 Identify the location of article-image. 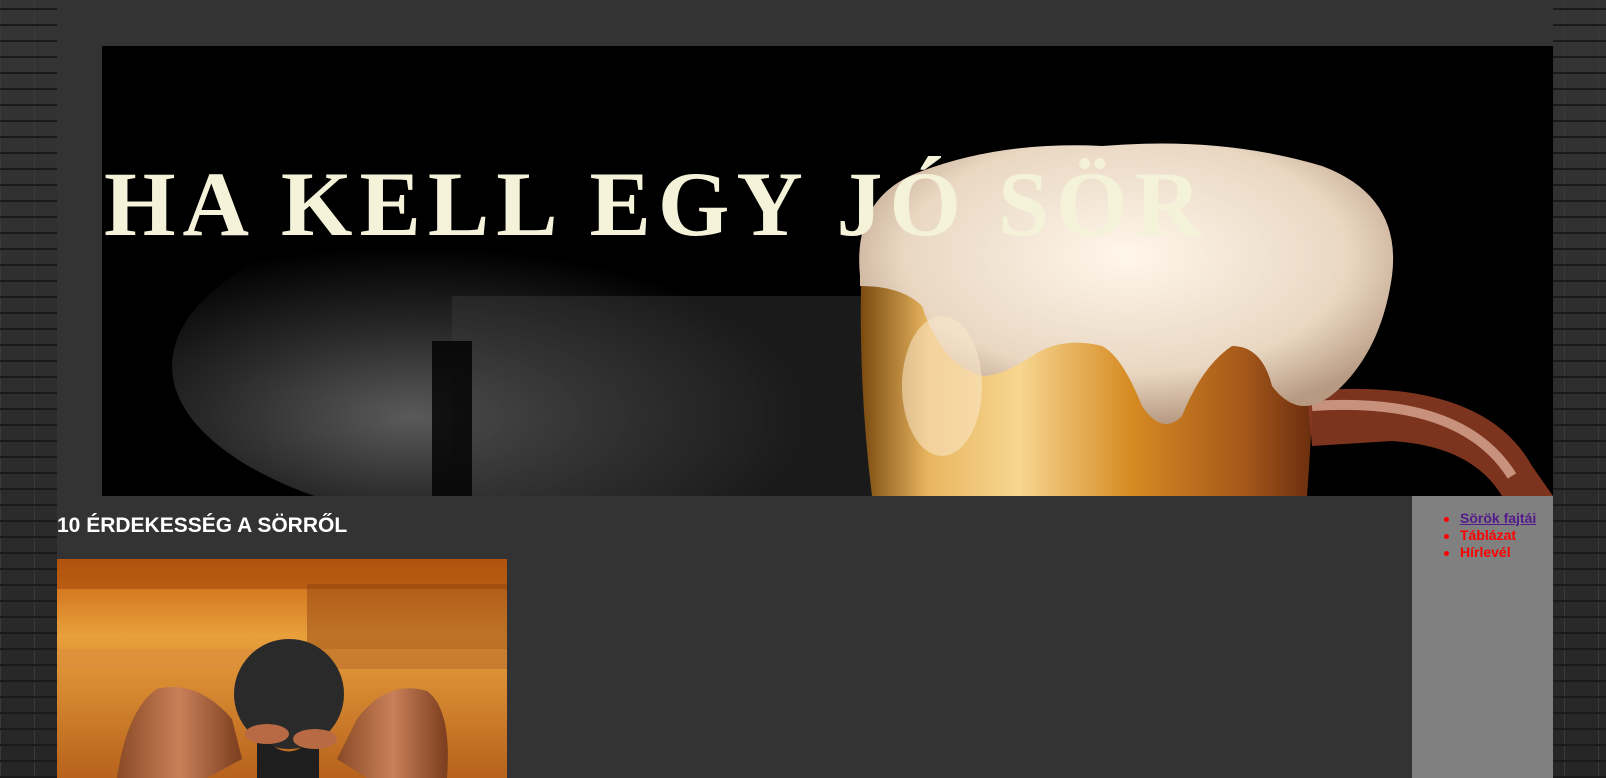
(282, 668).